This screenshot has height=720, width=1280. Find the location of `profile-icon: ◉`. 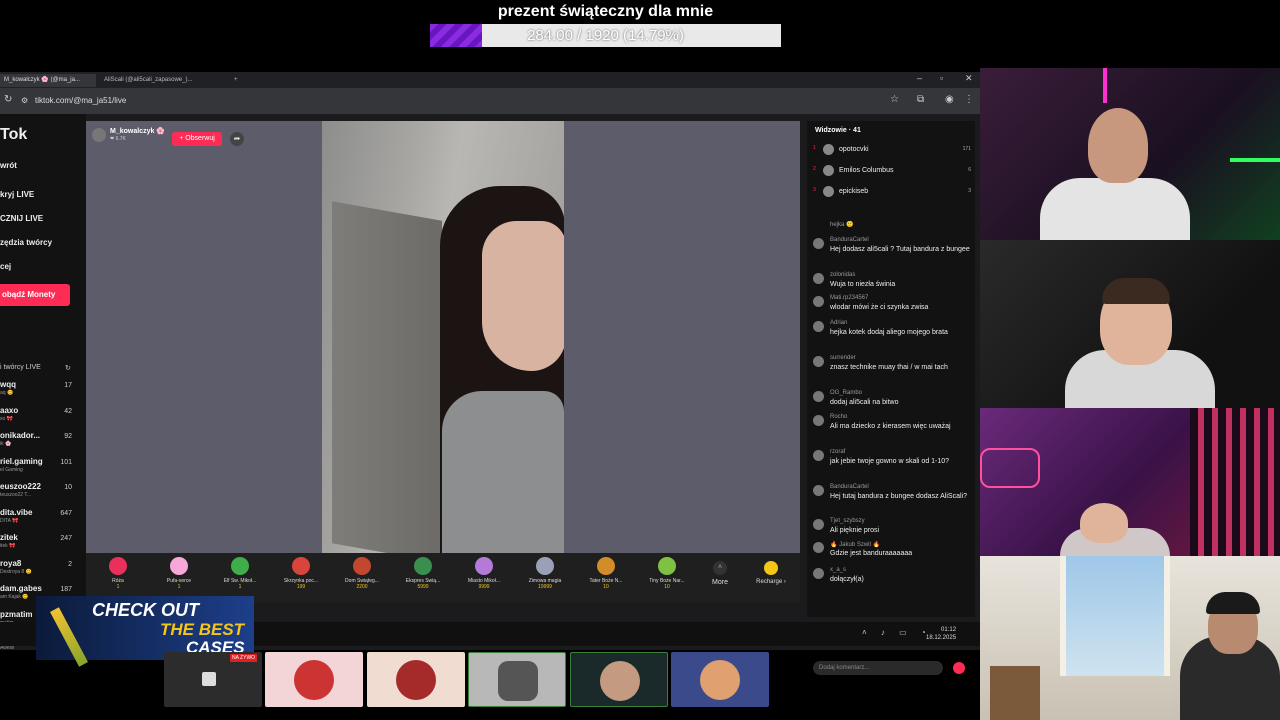

profile-icon: ◉ is located at coordinates (949, 99).